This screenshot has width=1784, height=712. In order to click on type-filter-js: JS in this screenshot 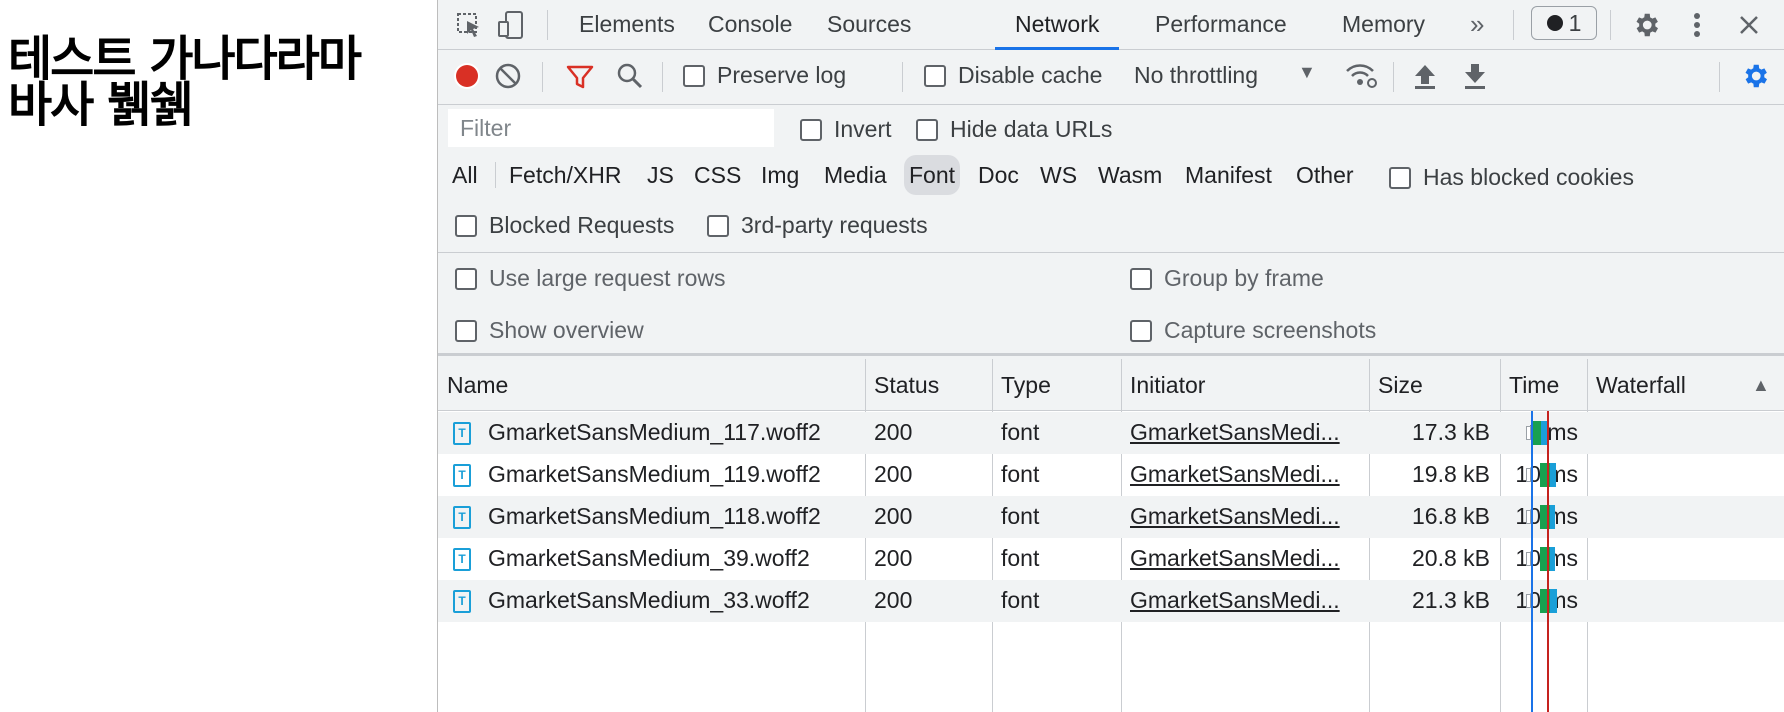, I will do `click(660, 175)`.